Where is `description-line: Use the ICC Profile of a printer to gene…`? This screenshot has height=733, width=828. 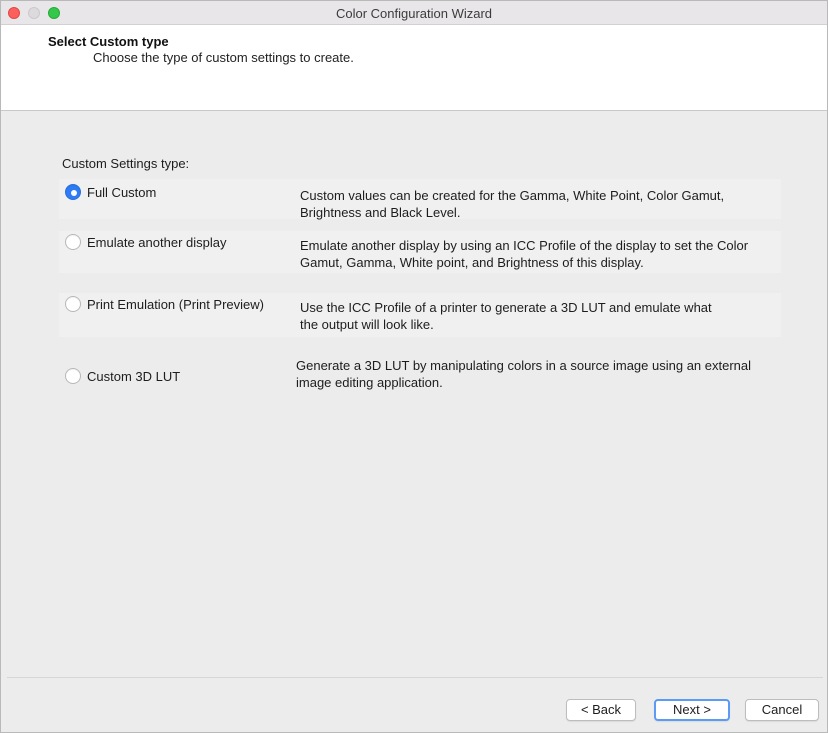
description-line: Use the ICC Profile of a printer to gene… is located at coordinates (506, 307).